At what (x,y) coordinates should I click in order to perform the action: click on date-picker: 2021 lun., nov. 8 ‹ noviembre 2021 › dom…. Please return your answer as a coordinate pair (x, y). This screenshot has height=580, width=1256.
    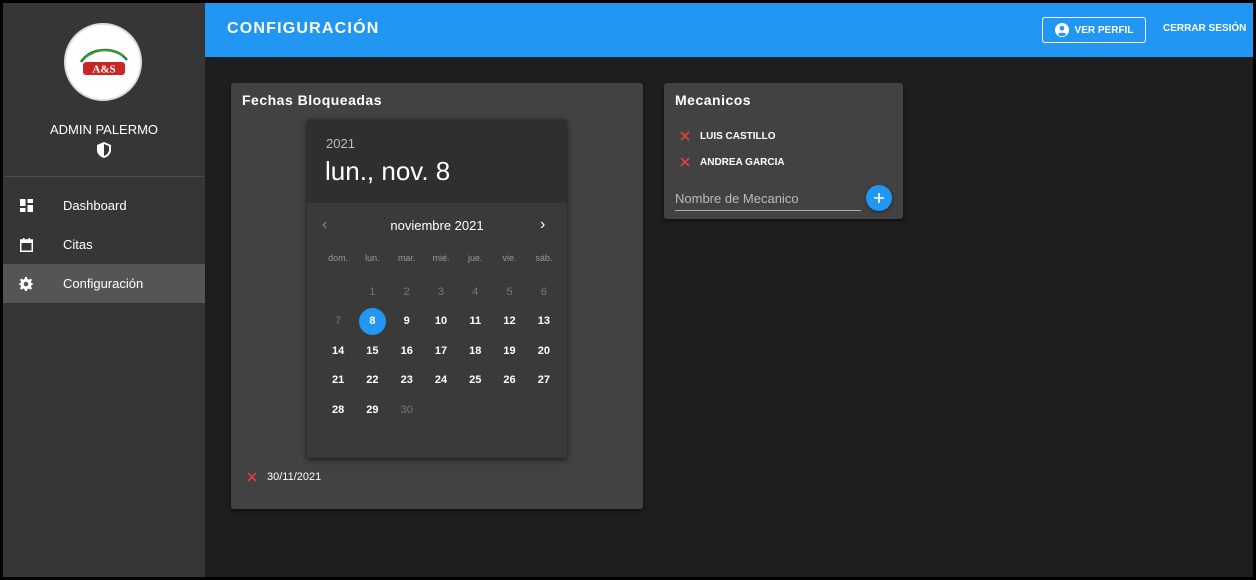
    Looking at the image, I should click on (437, 288).